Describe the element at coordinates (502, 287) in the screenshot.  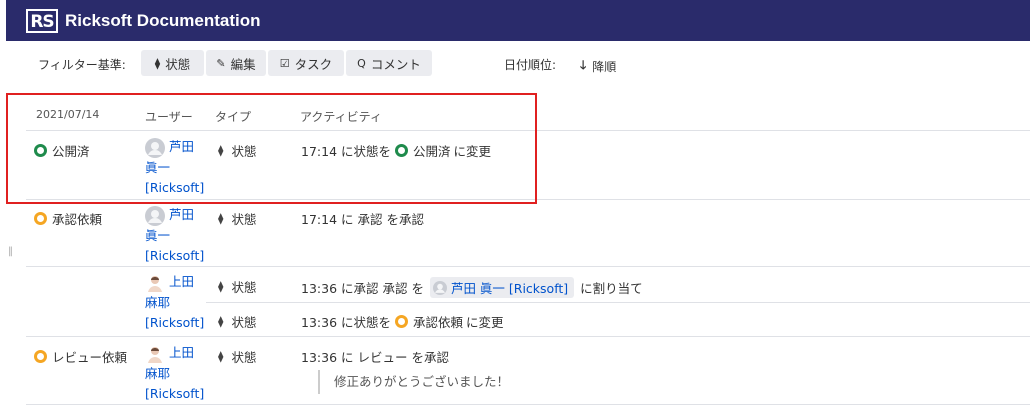
I see `user-mention-chip: 芦田 眞一 [Ricksoft]` at that location.